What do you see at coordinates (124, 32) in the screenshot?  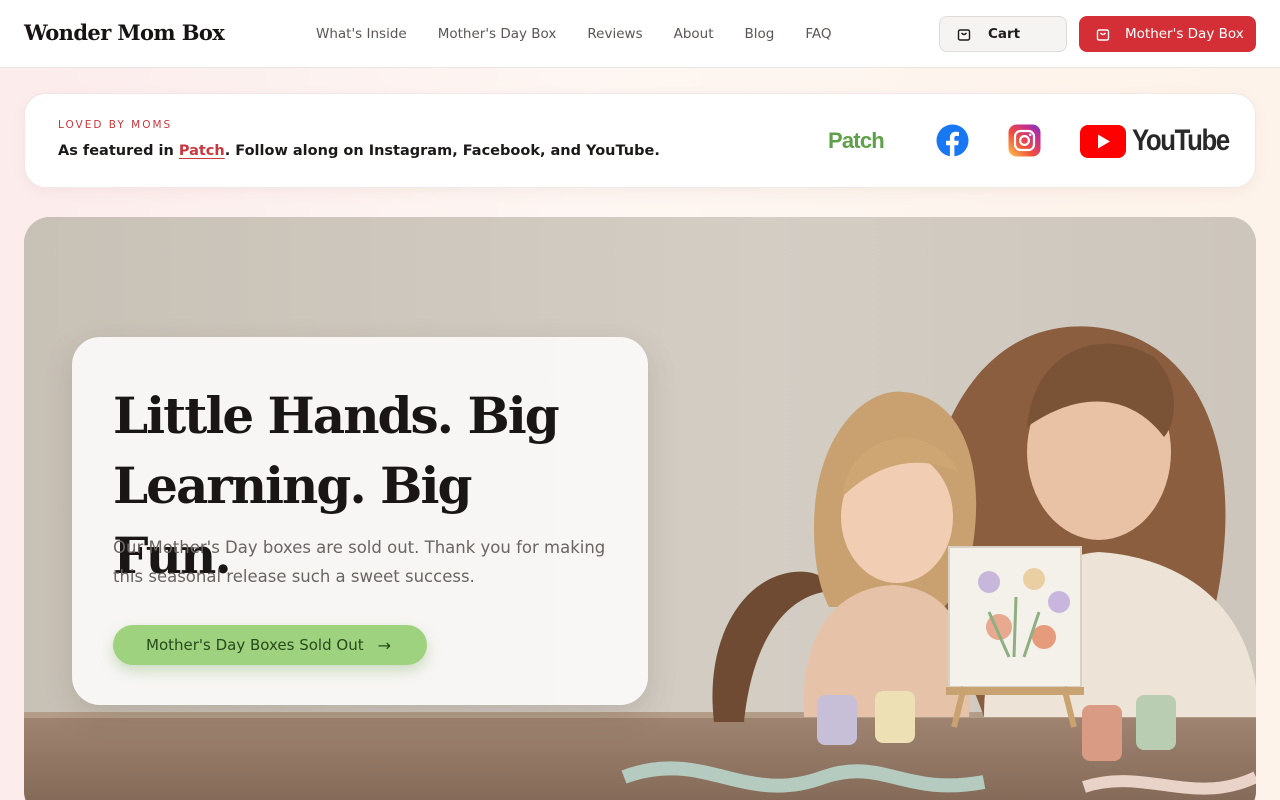 I see `site-logo: Wonder Mom Box` at bounding box center [124, 32].